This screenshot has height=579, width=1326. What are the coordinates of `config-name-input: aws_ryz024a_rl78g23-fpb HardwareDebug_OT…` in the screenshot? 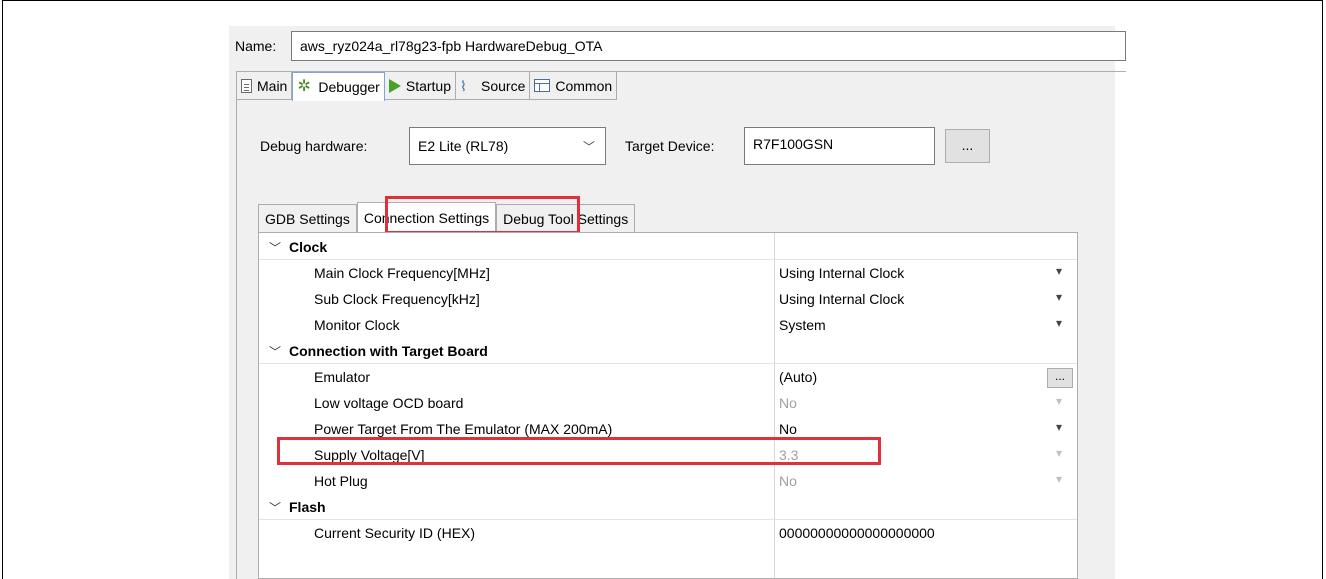 It's located at (708, 46).